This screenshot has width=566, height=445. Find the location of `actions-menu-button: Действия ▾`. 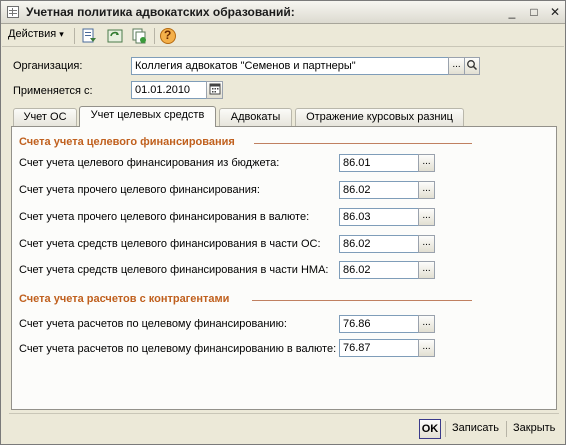

actions-menu-button: Действия ▾ is located at coordinates (36, 34).